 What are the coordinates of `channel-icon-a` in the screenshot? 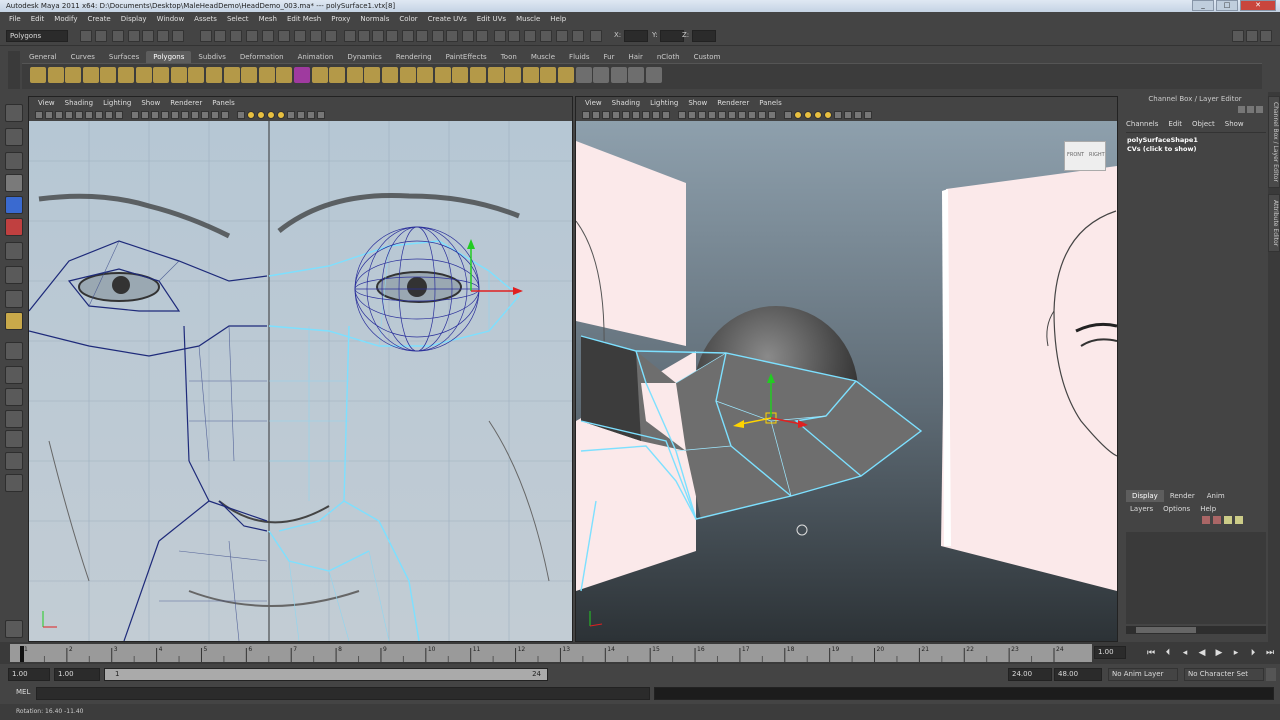 It's located at (1241, 109).